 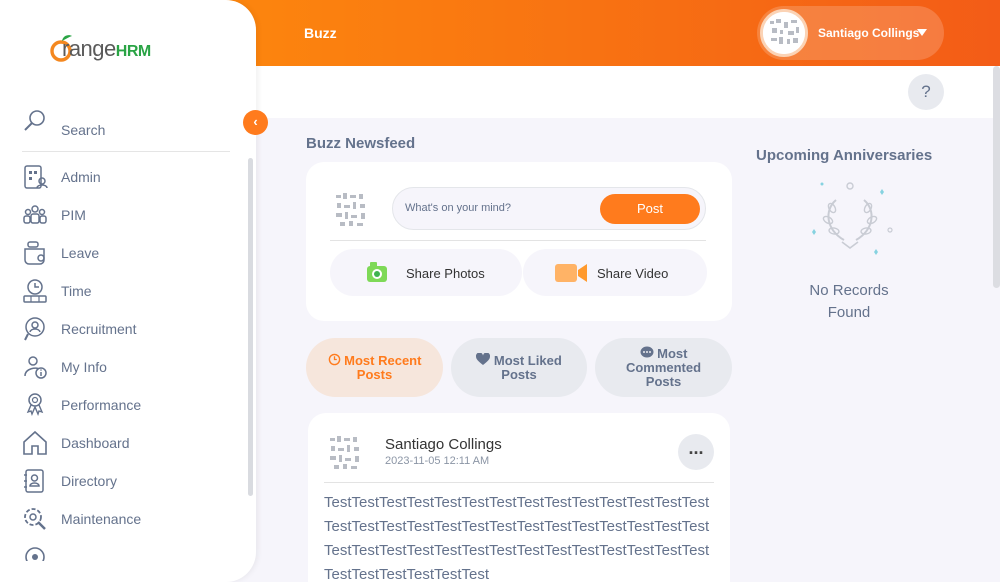 What do you see at coordinates (250, 327) in the screenshot?
I see `sidebar-scrollbar` at bounding box center [250, 327].